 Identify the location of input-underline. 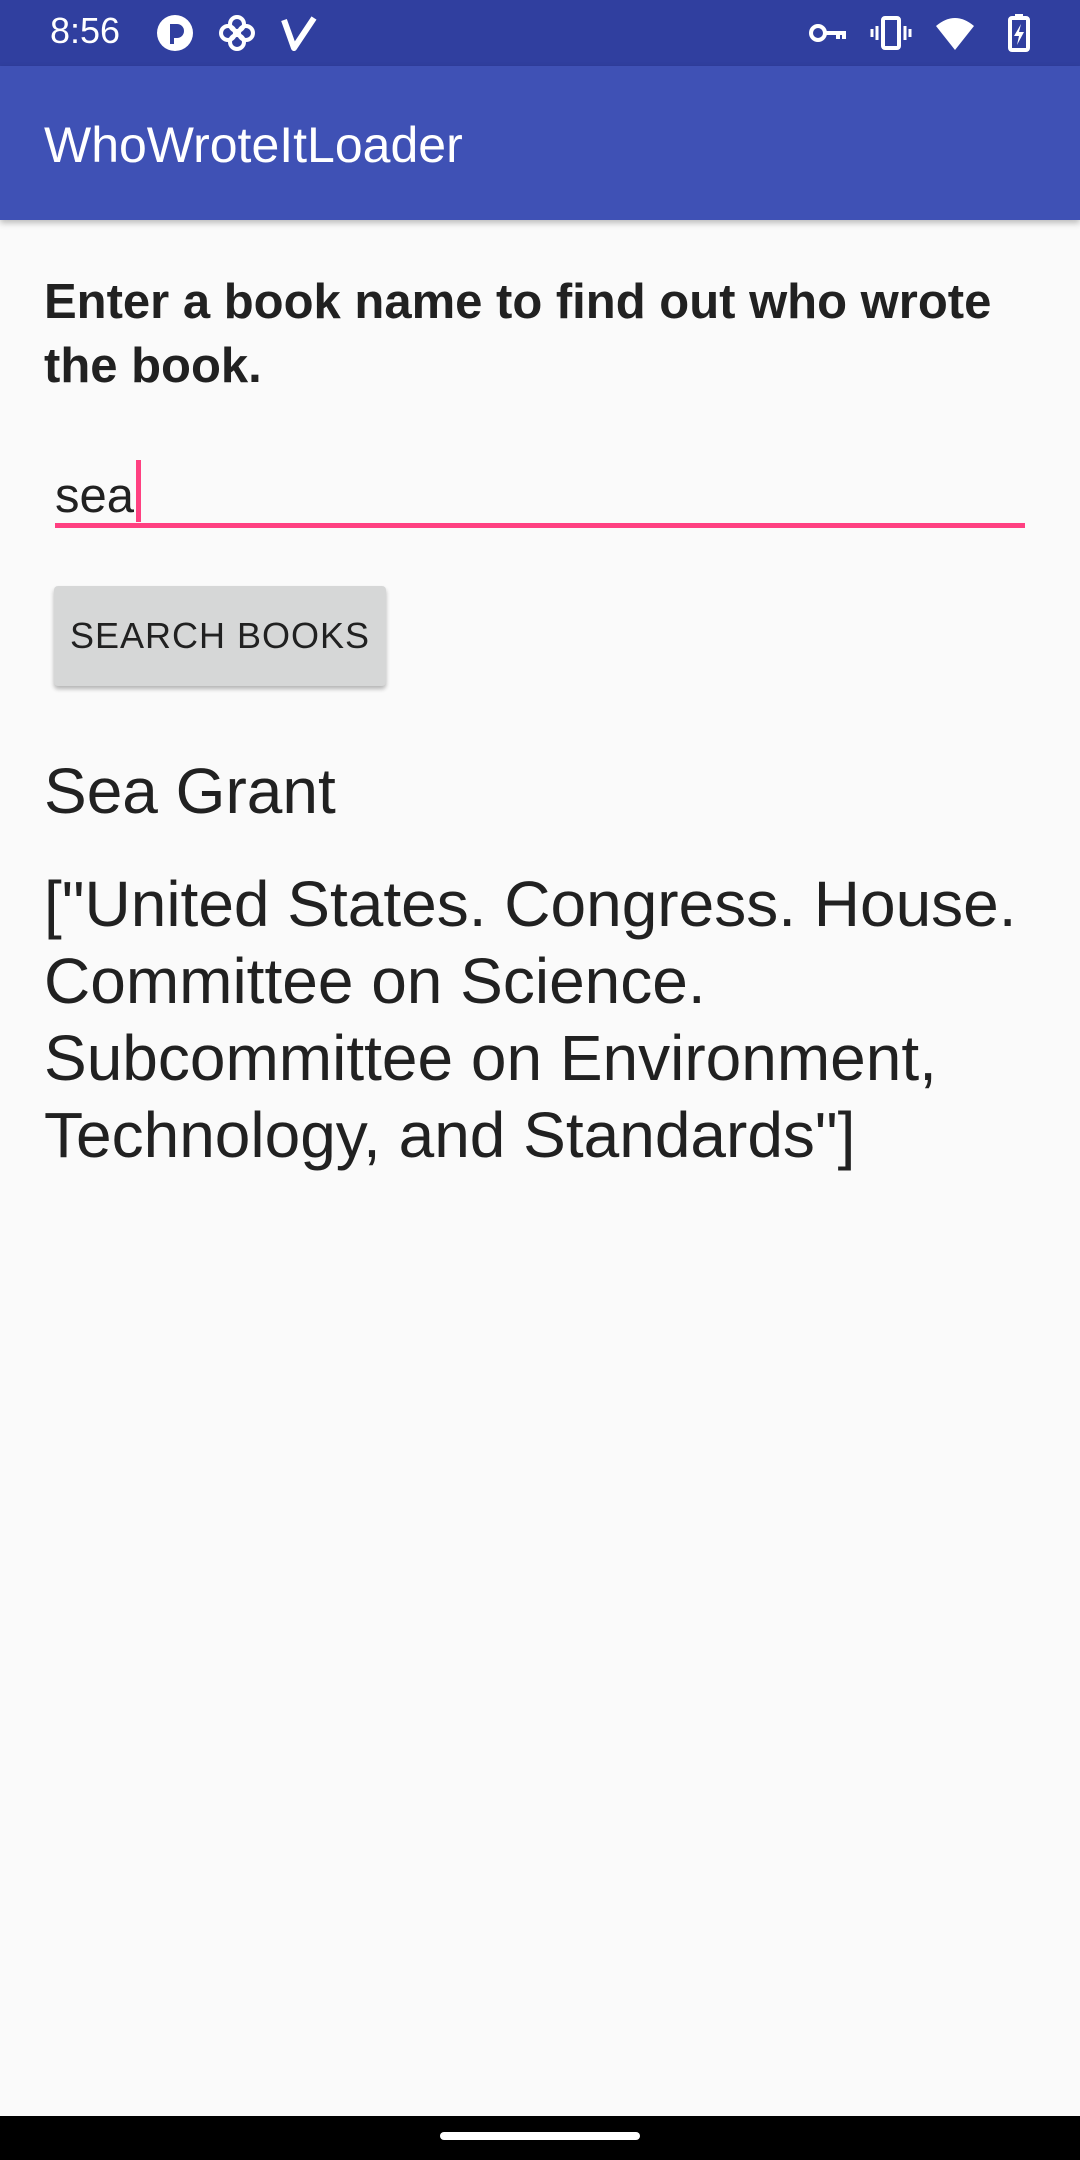
(540, 525).